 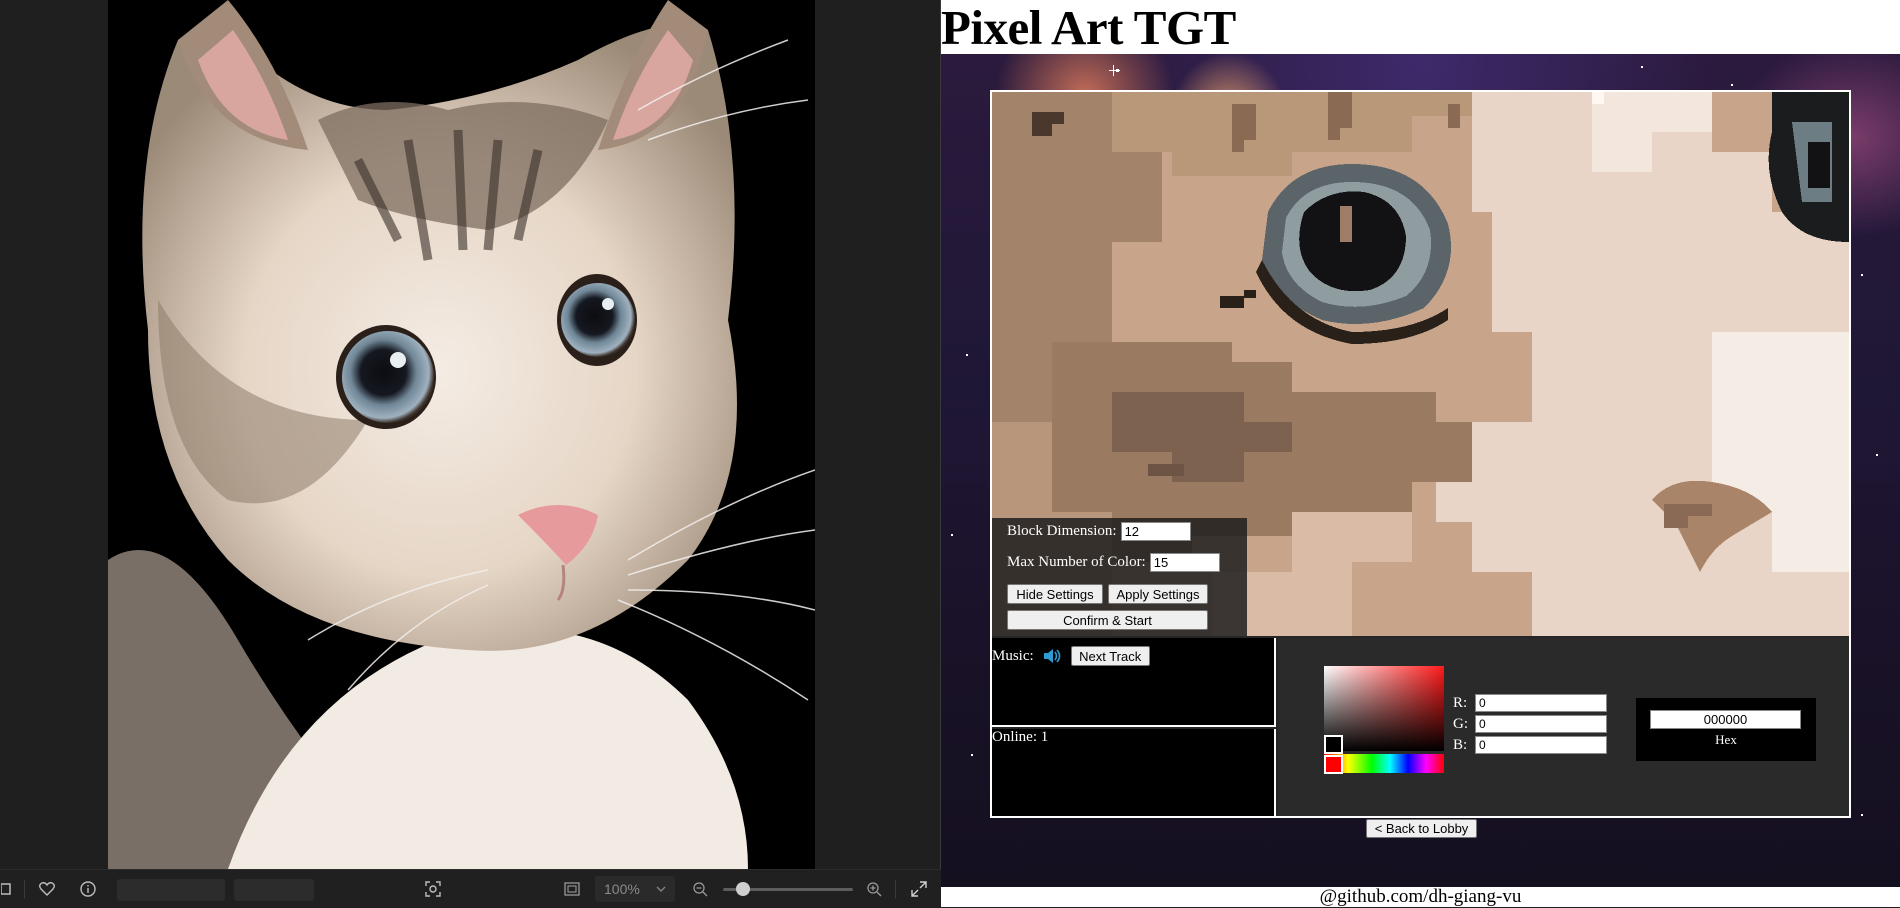 I want to click on green-label: G:, so click(x=1460, y=723).